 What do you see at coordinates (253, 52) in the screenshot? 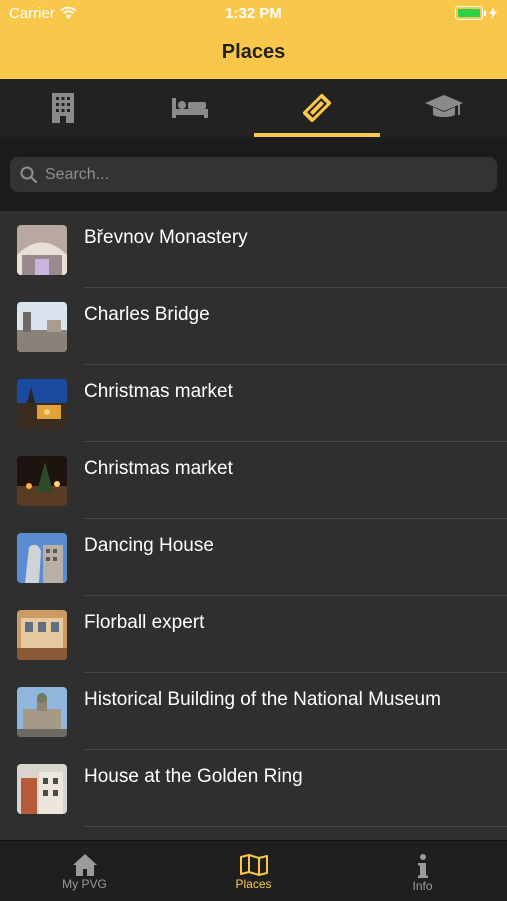
I see `page-title: Places` at bounding box center [253, 52].